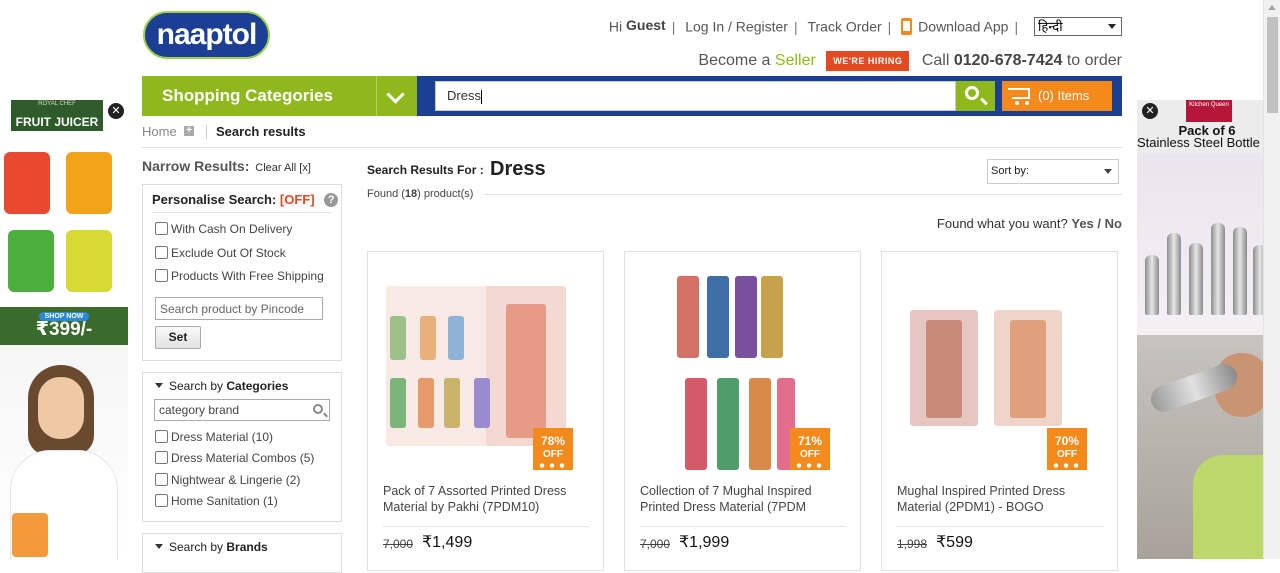 The image size is (1280, 573). I want to click on main-navbar: Shopping Categories Dress (0) Items, so click(632, 96).